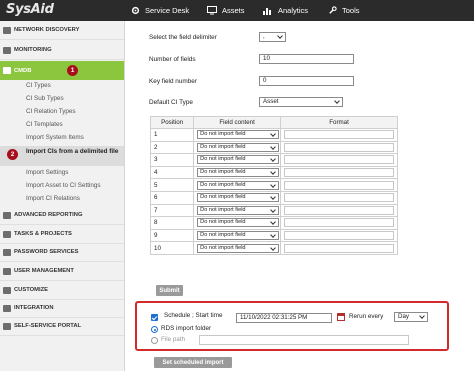 Image resolution: width=474 pixels, height=371 pixels. I want to click on delimiter-select: ,, so click(272, 37).